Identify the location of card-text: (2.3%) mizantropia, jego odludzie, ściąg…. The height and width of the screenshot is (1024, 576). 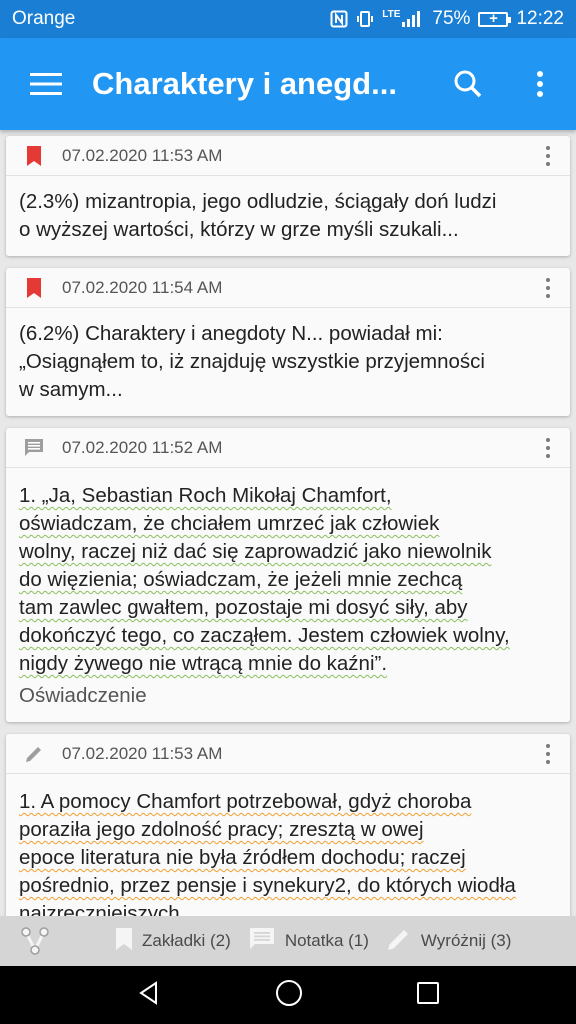
(288, 216).